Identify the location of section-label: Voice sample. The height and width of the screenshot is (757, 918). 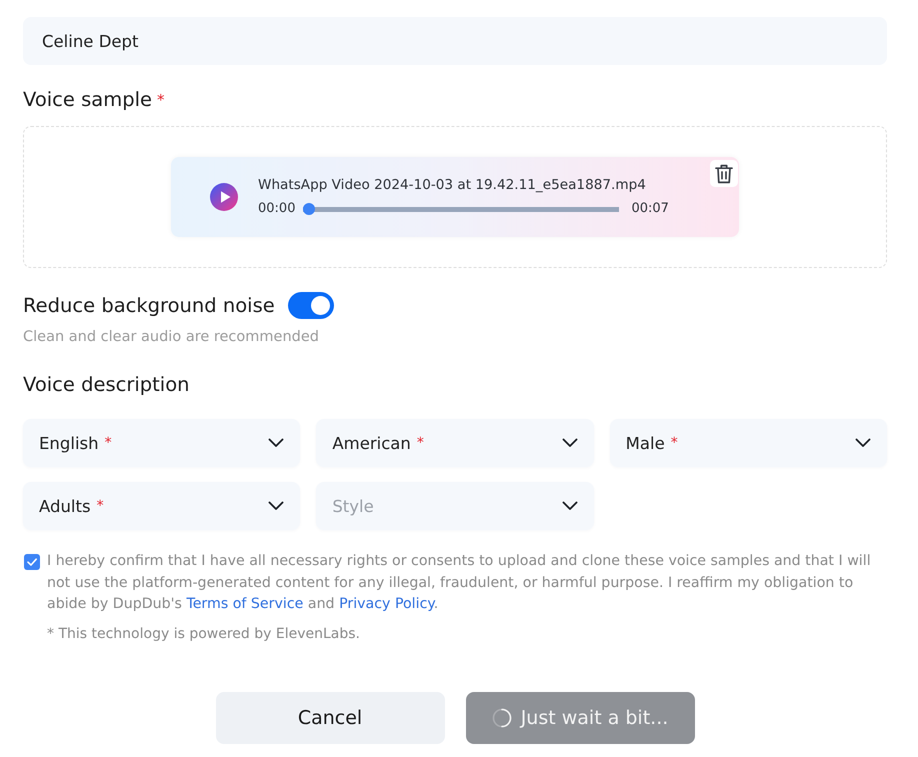
(87, 100).